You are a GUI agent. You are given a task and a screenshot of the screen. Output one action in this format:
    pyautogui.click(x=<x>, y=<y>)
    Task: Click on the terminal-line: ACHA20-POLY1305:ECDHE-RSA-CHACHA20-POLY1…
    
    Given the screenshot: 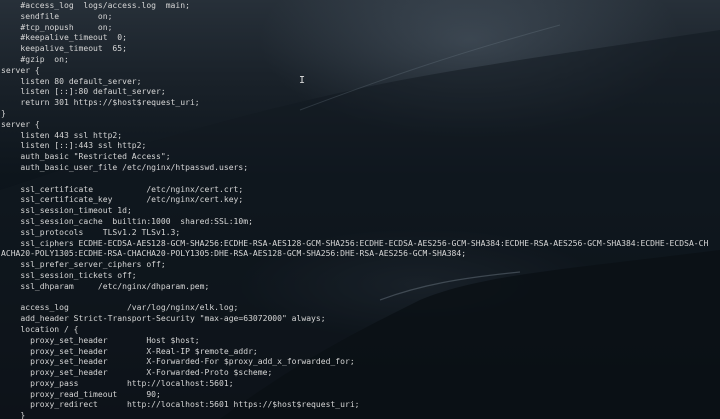 What is the action you would take?
    pyautogui.click(x=234, y=254)
    